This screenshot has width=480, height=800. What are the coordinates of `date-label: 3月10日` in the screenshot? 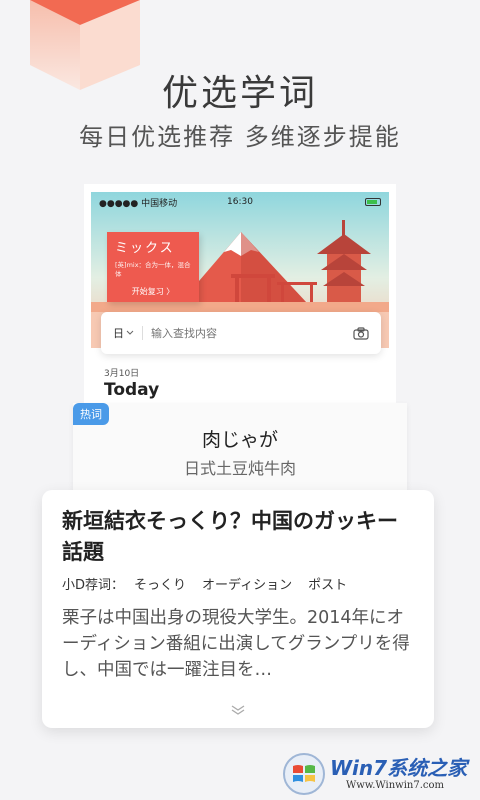 It's located at (122, 374).